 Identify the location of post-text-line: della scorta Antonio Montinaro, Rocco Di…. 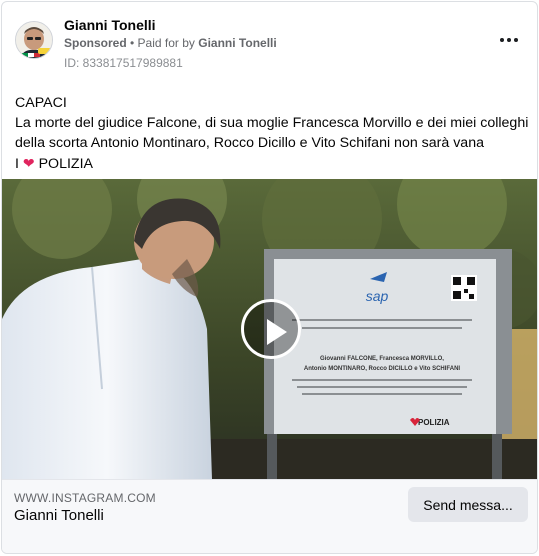
(249, 143).